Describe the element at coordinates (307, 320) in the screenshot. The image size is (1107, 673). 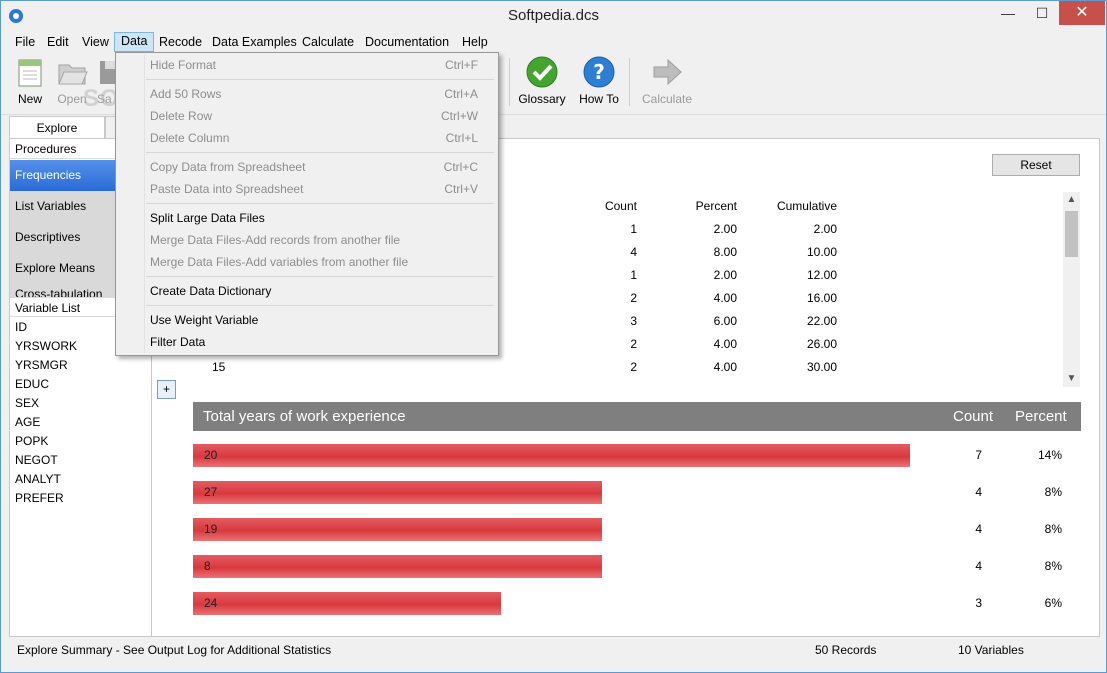
I see `menu-item: Use Weight Variable` at that location.